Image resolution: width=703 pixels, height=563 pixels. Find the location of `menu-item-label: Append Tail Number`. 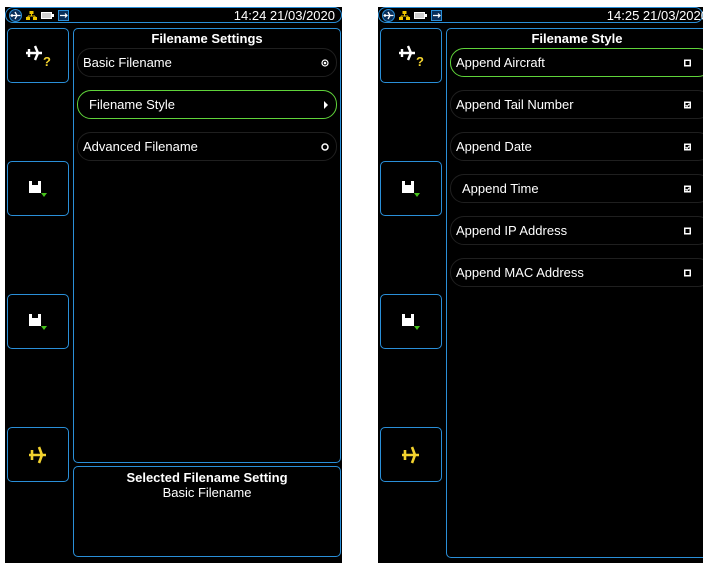

menu-item-label: Append Tail Number is located at coordinates (515, 104).